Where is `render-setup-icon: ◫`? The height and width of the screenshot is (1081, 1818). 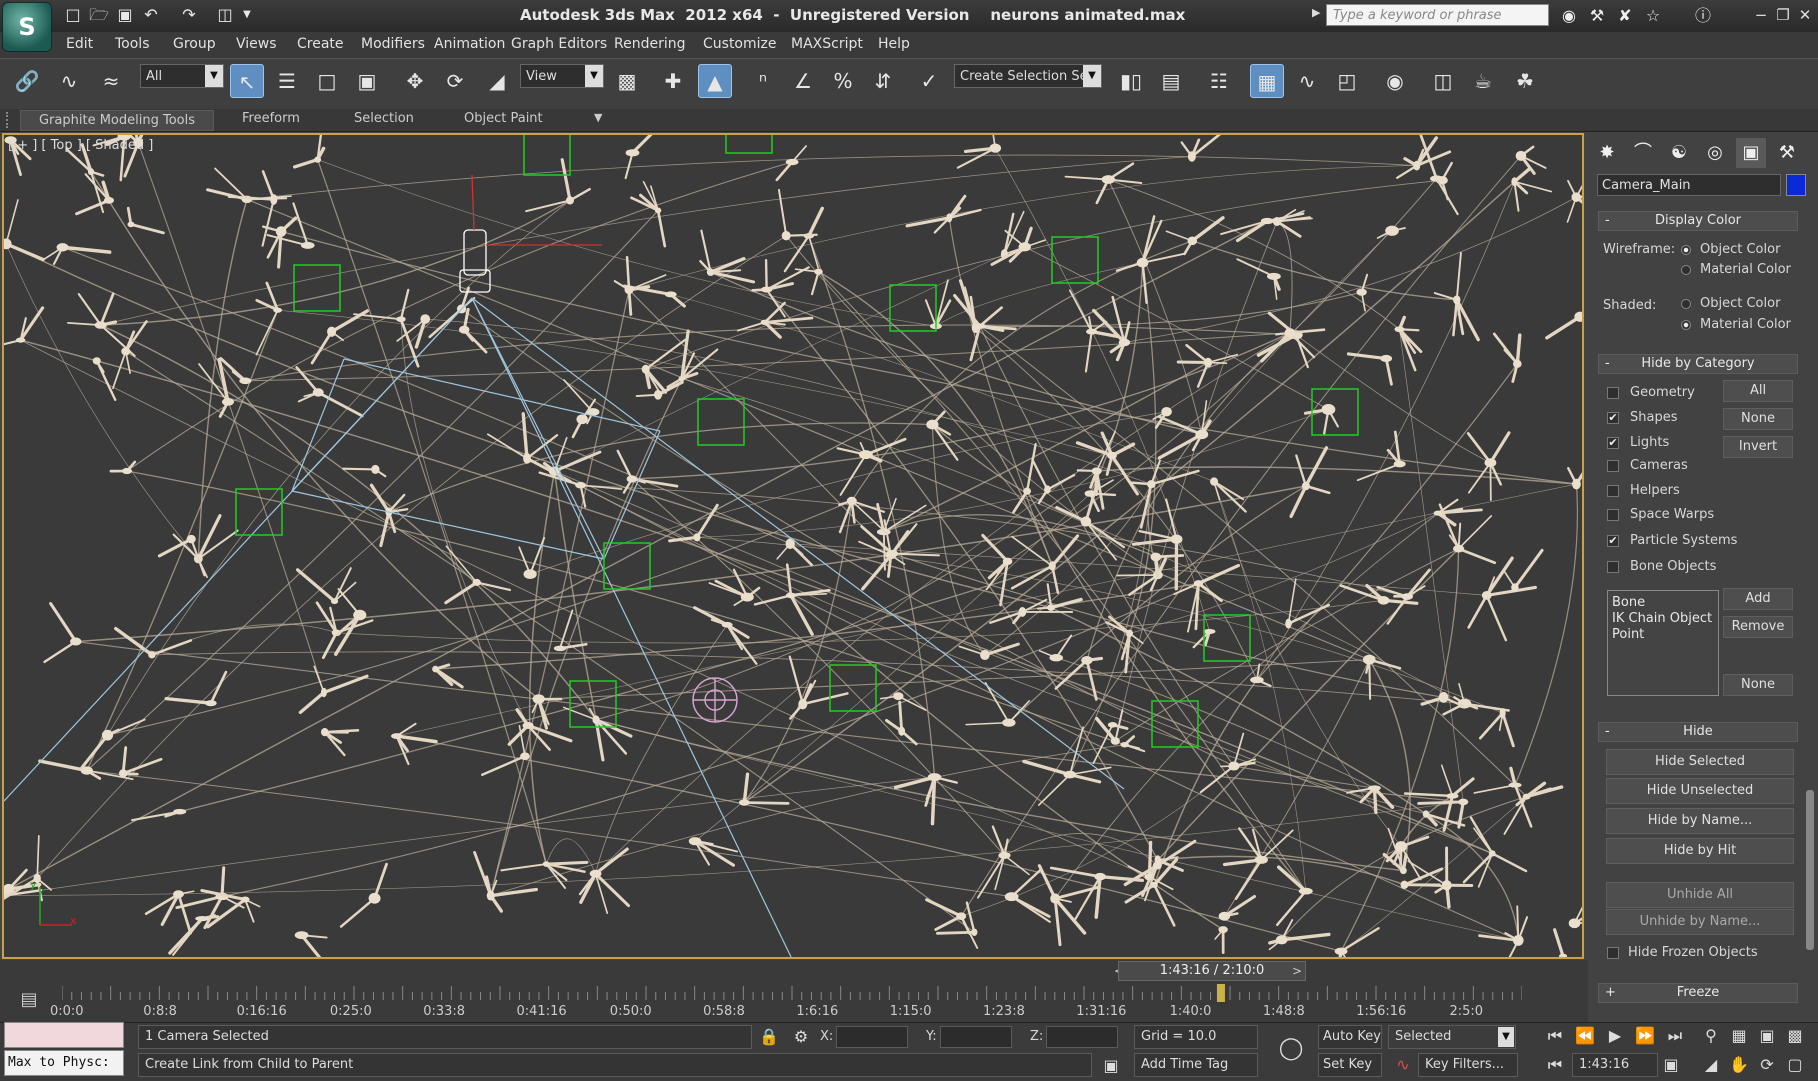
render-setup-icon: ◫ is located at coordinates (1443, 81).